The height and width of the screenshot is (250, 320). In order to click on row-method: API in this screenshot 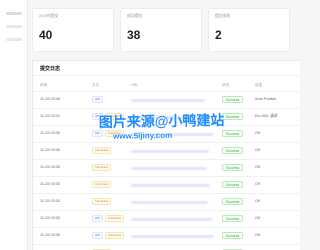, I will do `click(98, 99)`.